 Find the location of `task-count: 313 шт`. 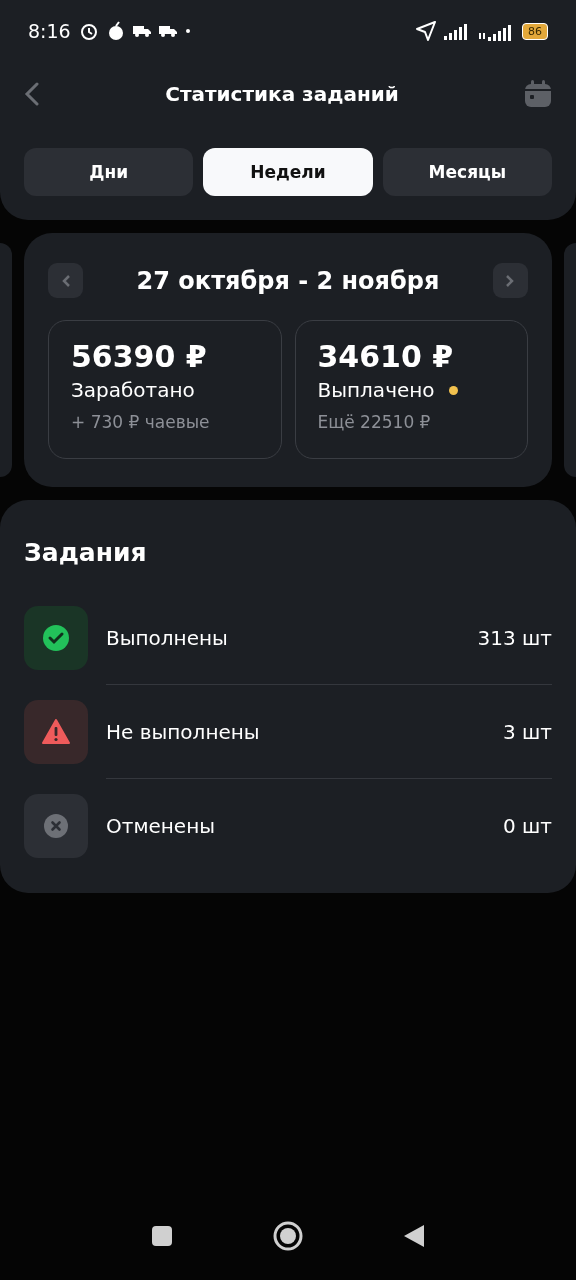

task-count: 313 шт is located at coordinates (514, 637).